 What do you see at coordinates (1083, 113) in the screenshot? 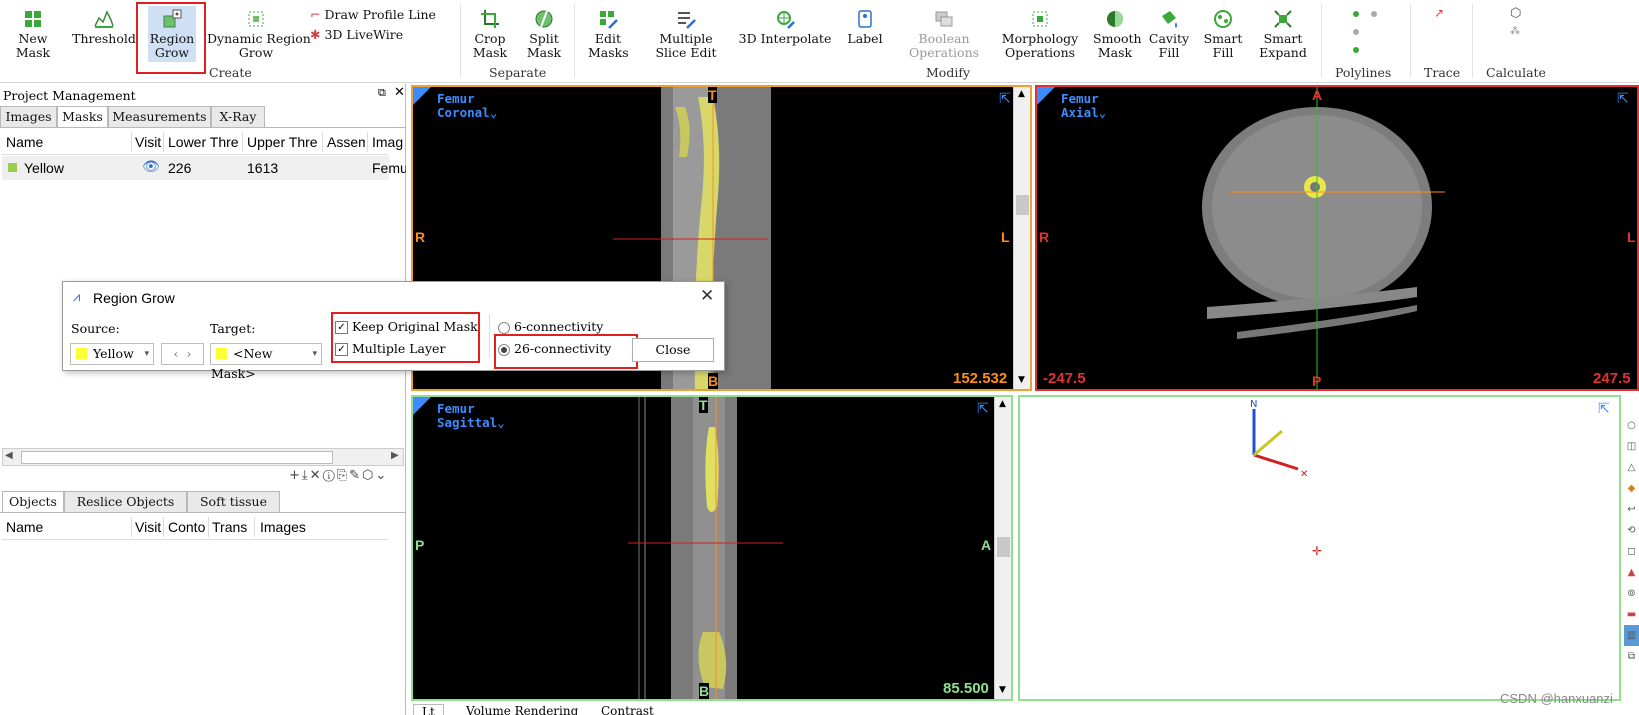
I see `view-orientation-dropdown: Axial⌄` at bounding box center [1083, 113].